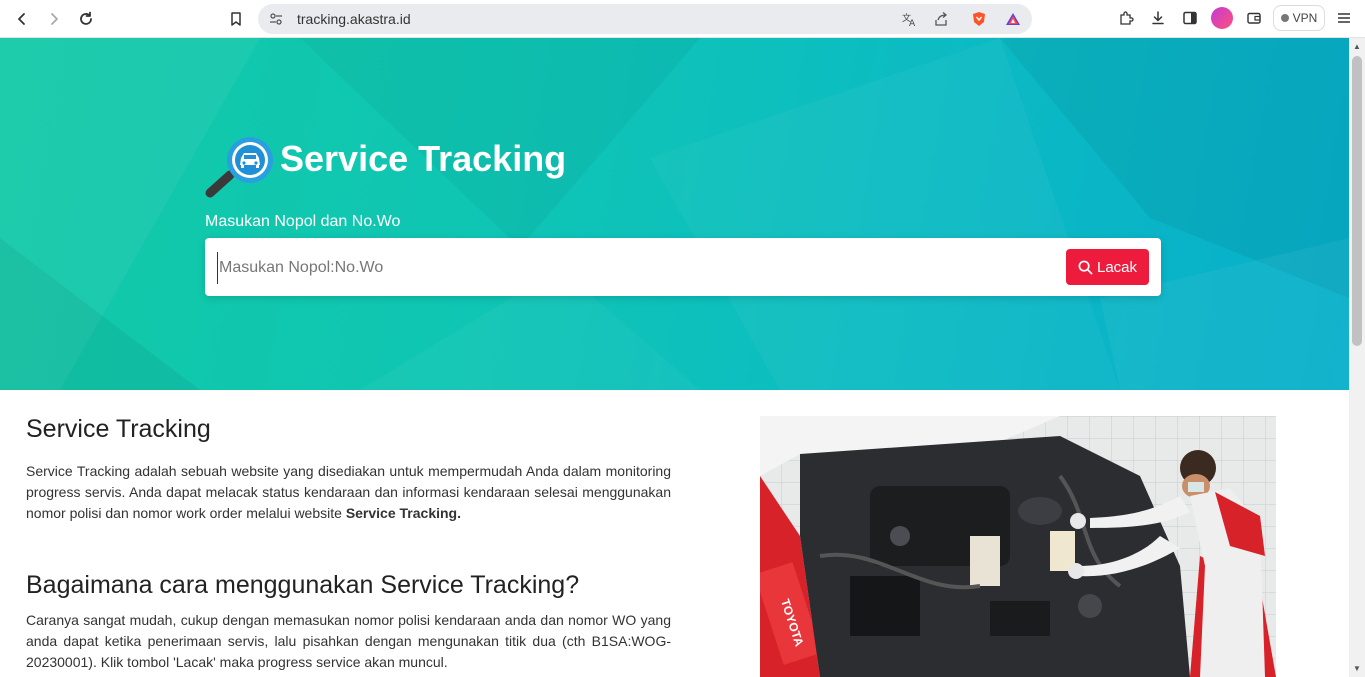  I want to click on mechanic-photo: TOYOTA, so click(1018, 546).